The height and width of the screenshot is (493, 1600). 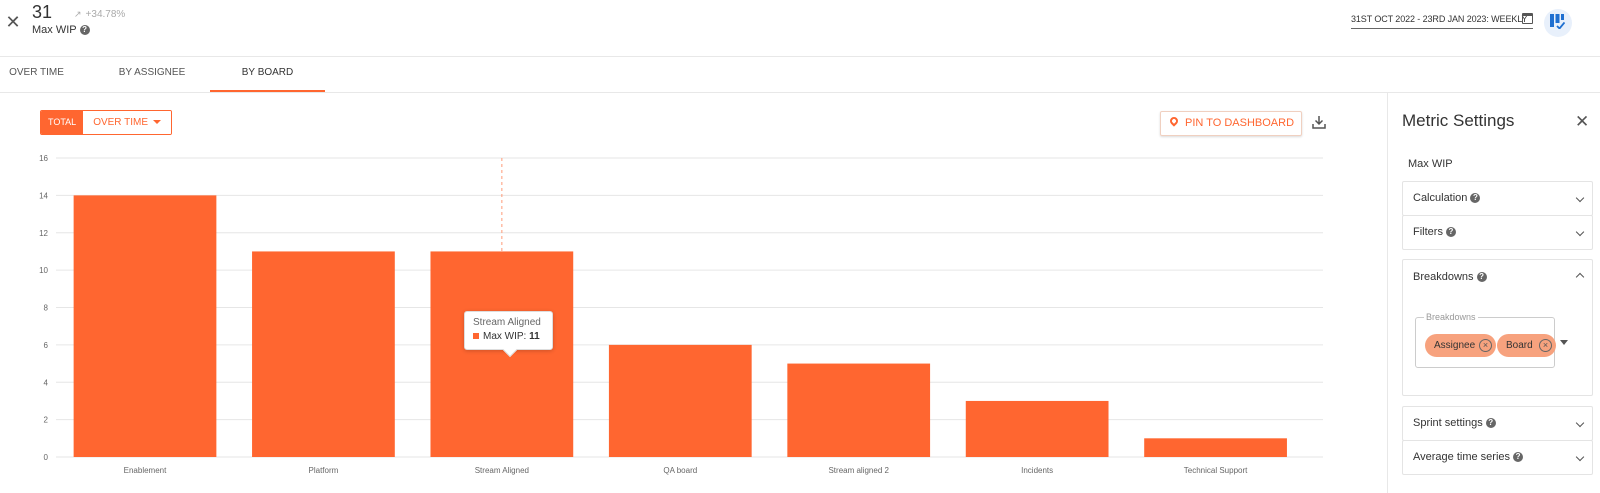 I want to click on breakdowns-select: Breakdowns Assignee × Board ×, so click(x=1485, y=340).